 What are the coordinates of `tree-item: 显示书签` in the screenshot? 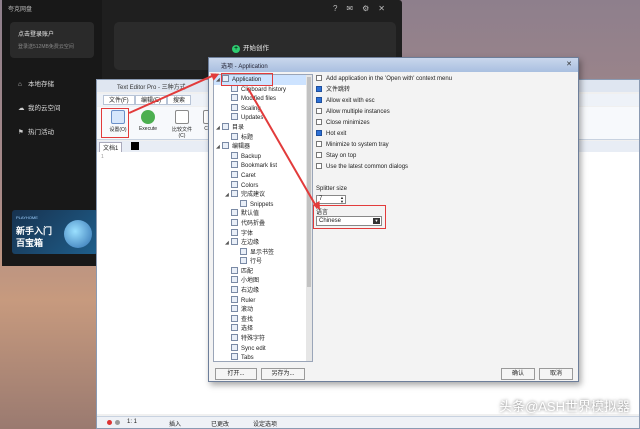 It's located at (260, 252).